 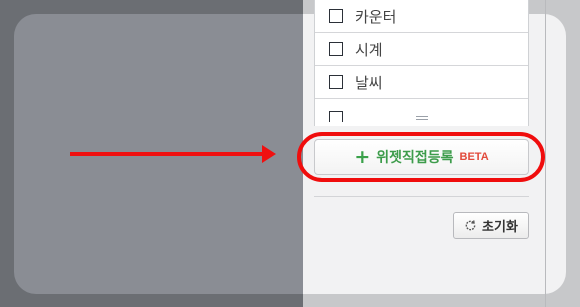 I want to click on annotation-arrow-icon, so click(x=269, y=154).